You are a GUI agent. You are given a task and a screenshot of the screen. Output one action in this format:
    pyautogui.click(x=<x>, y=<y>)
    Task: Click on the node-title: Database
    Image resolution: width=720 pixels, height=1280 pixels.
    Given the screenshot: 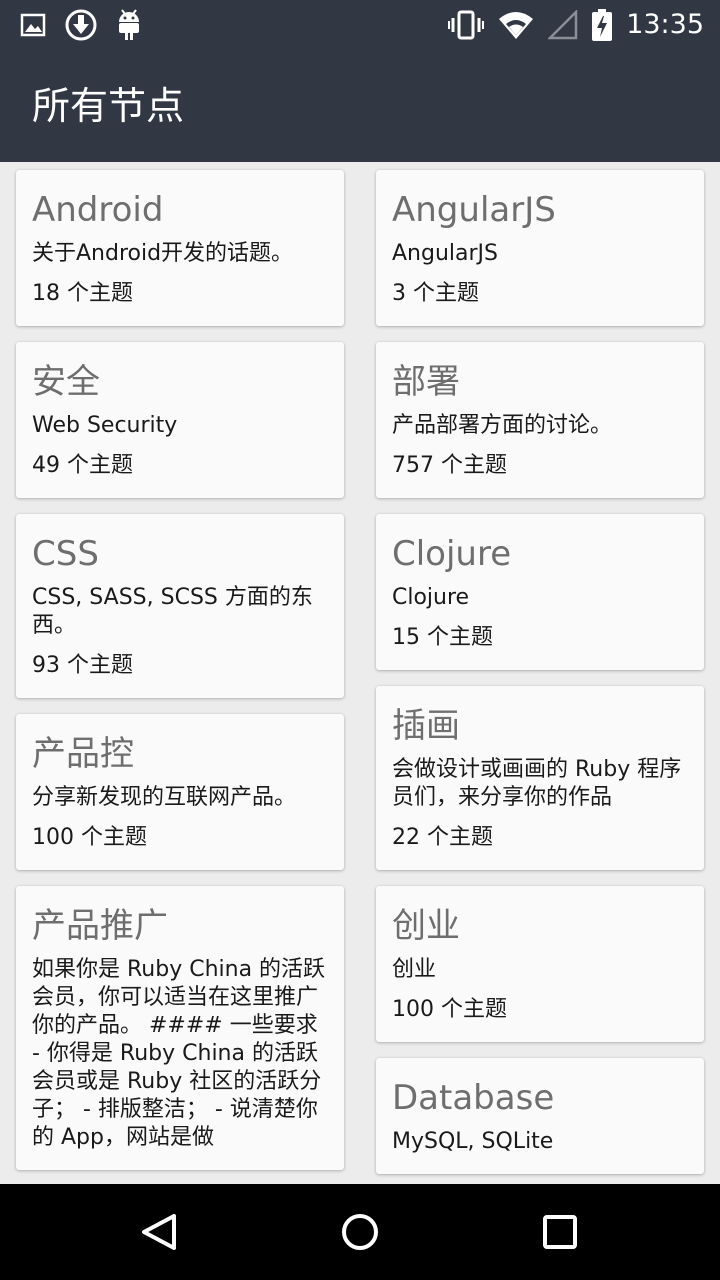 What is the action you would take?
    pyautogui.click(x=473, y=1098)
    